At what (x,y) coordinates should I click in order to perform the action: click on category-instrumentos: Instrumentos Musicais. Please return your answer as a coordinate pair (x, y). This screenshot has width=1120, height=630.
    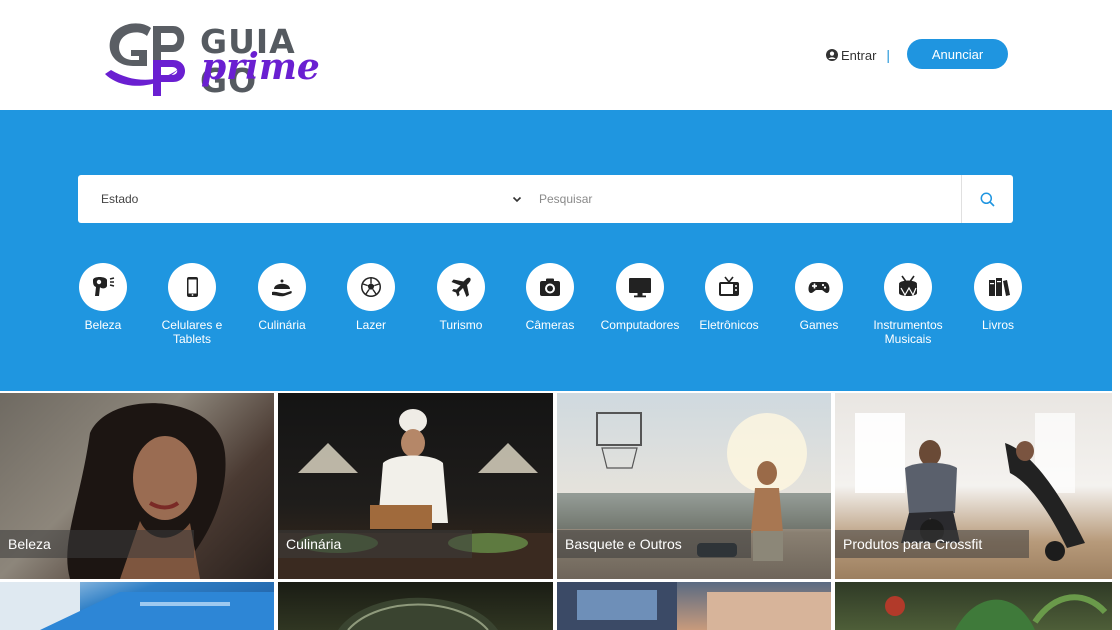
    Looking at the image, I should click on (908, 304).